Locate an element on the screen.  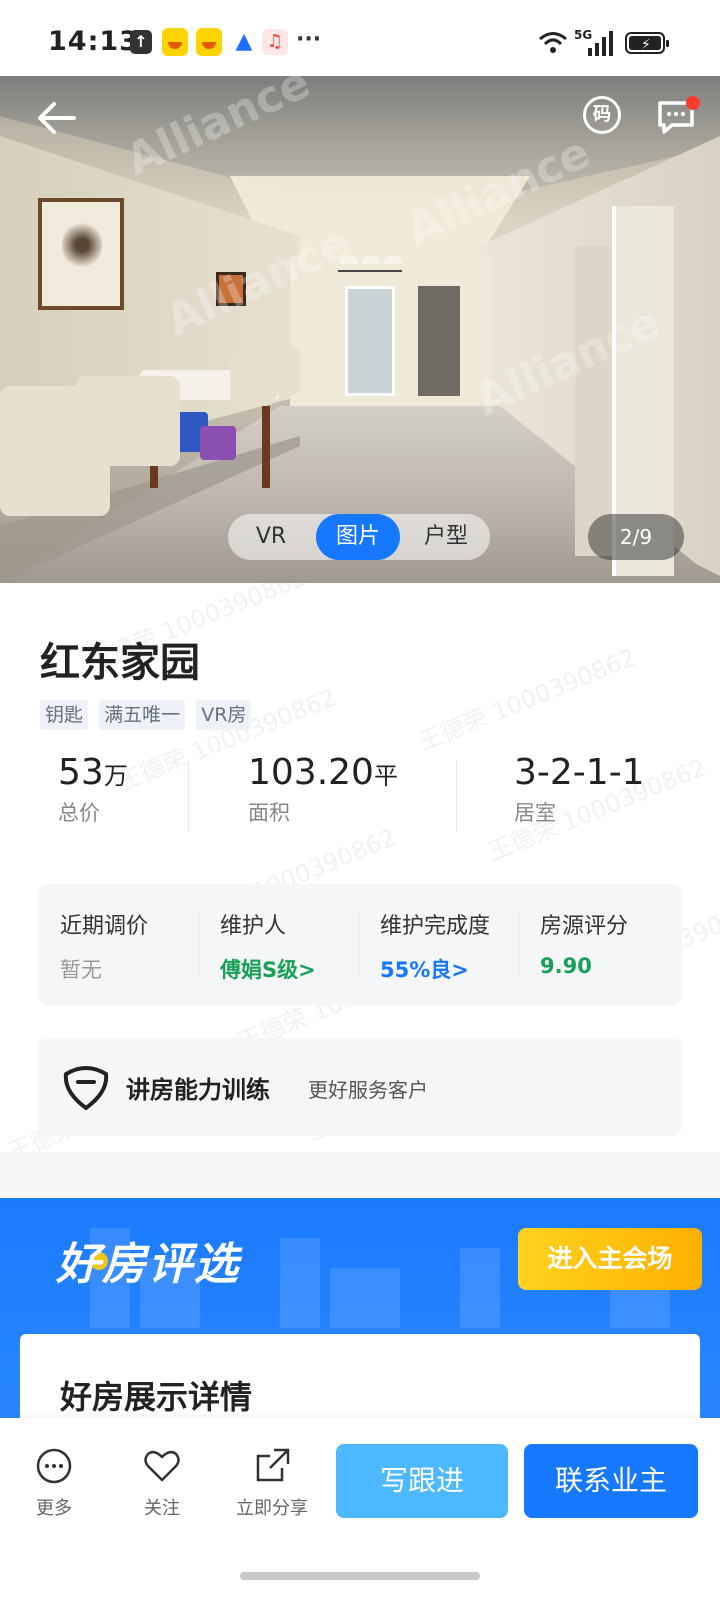
tag-vr: VR房 is located at coordinates (224, 715).